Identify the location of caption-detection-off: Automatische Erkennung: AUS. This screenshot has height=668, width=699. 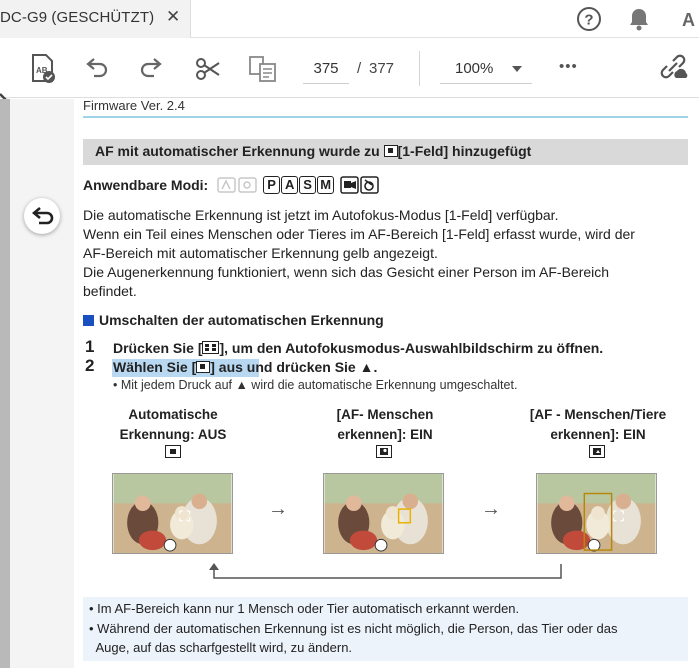
(173, 425).